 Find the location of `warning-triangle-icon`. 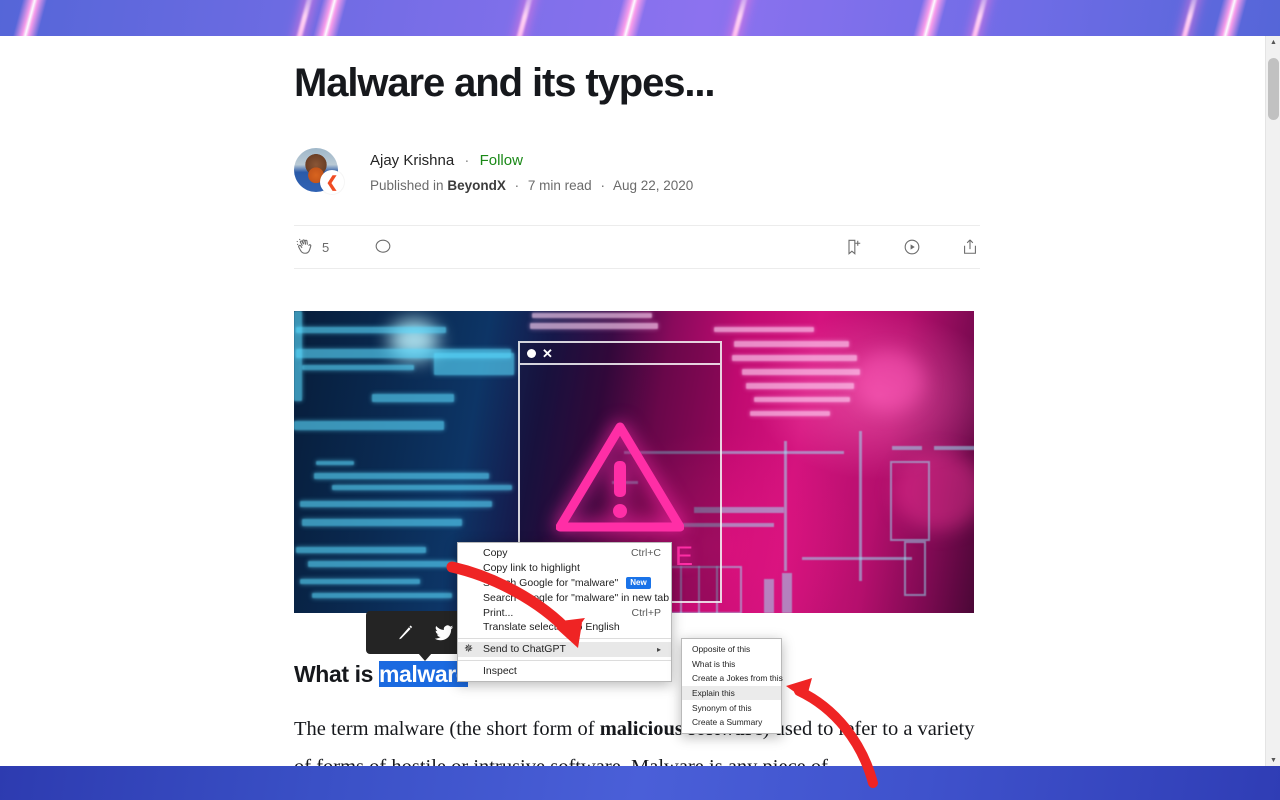

warning-triangle-icon is located at coordinates (620, 477).